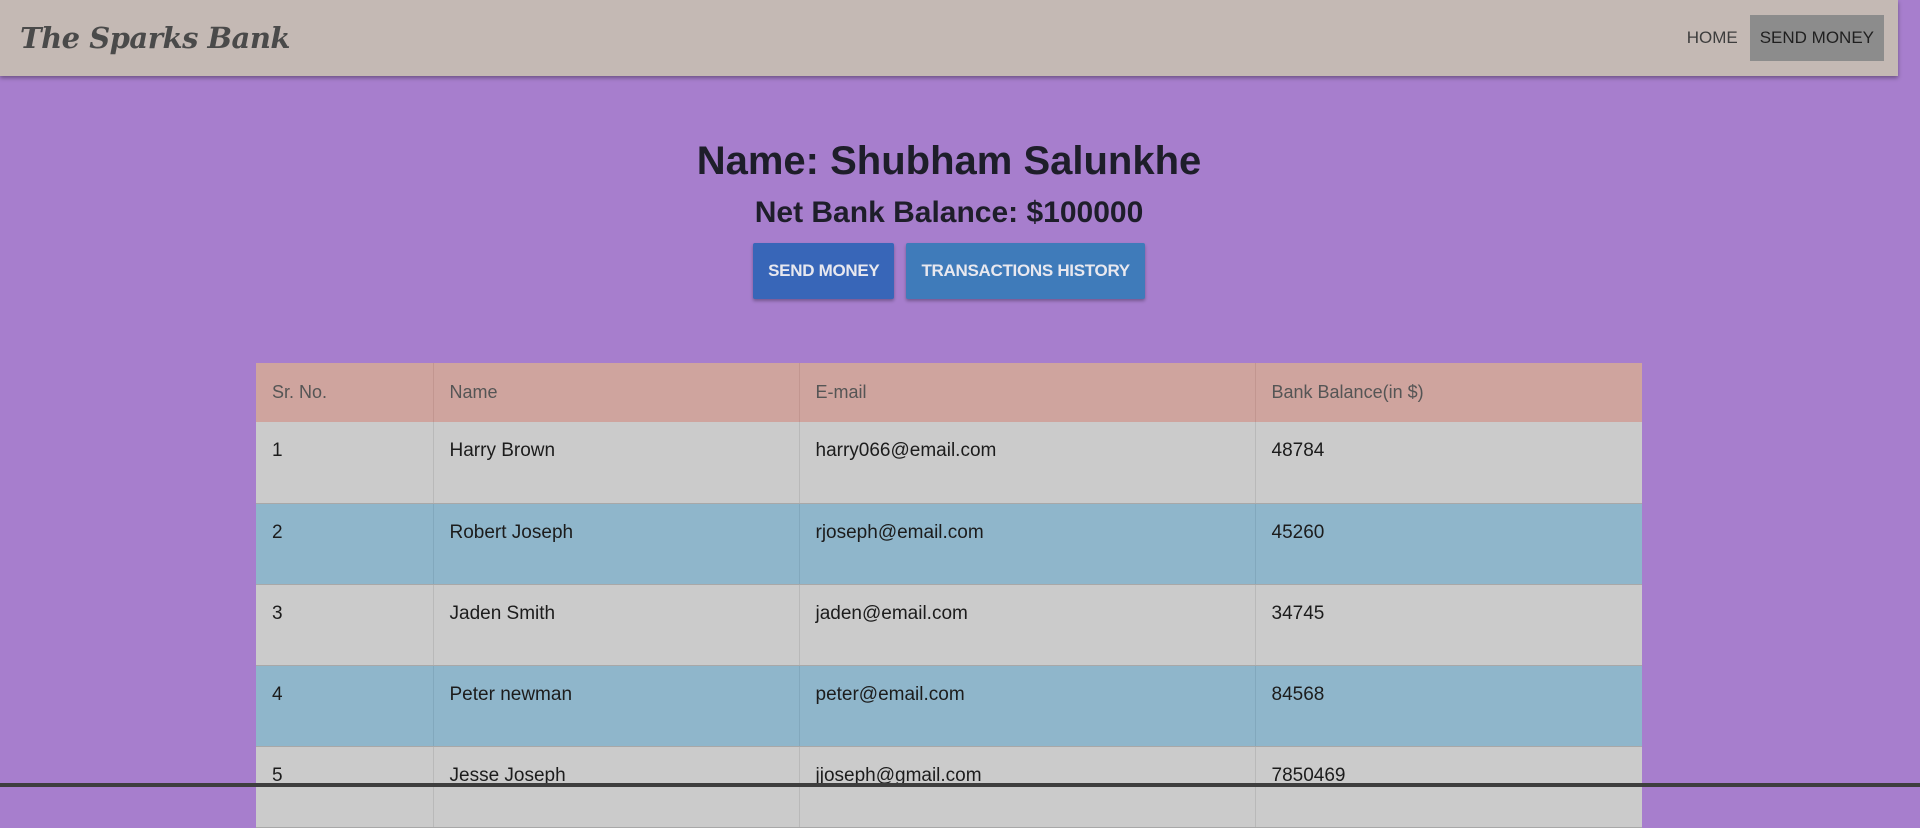 The image size is (1920, 828). Describe the element at coordinates (616, 625) in the screenshot. I see `cell-name: Jaden Smith` at that location.